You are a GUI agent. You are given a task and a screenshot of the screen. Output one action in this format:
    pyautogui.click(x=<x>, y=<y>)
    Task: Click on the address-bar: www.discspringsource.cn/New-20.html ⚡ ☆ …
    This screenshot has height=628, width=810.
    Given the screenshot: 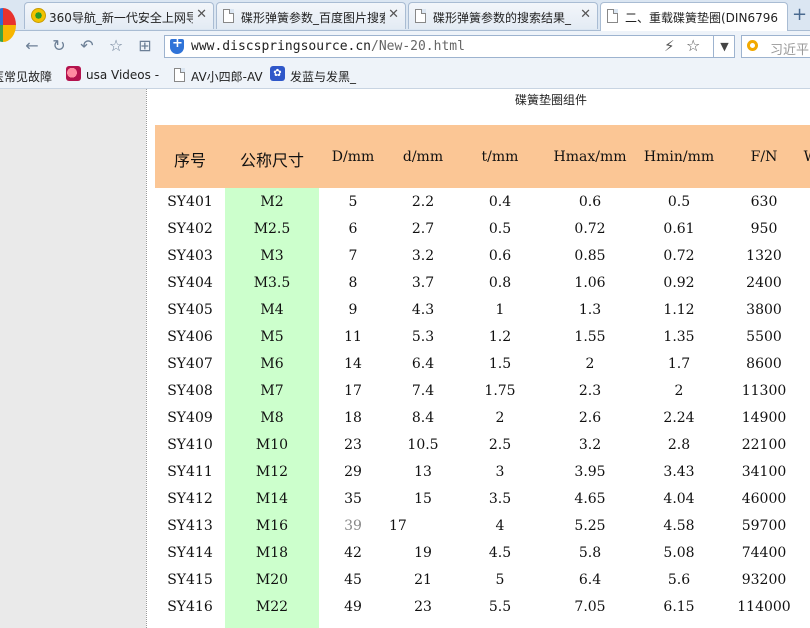 What is the action you would take?
    pyautogui.click(x=449, y=46)
    